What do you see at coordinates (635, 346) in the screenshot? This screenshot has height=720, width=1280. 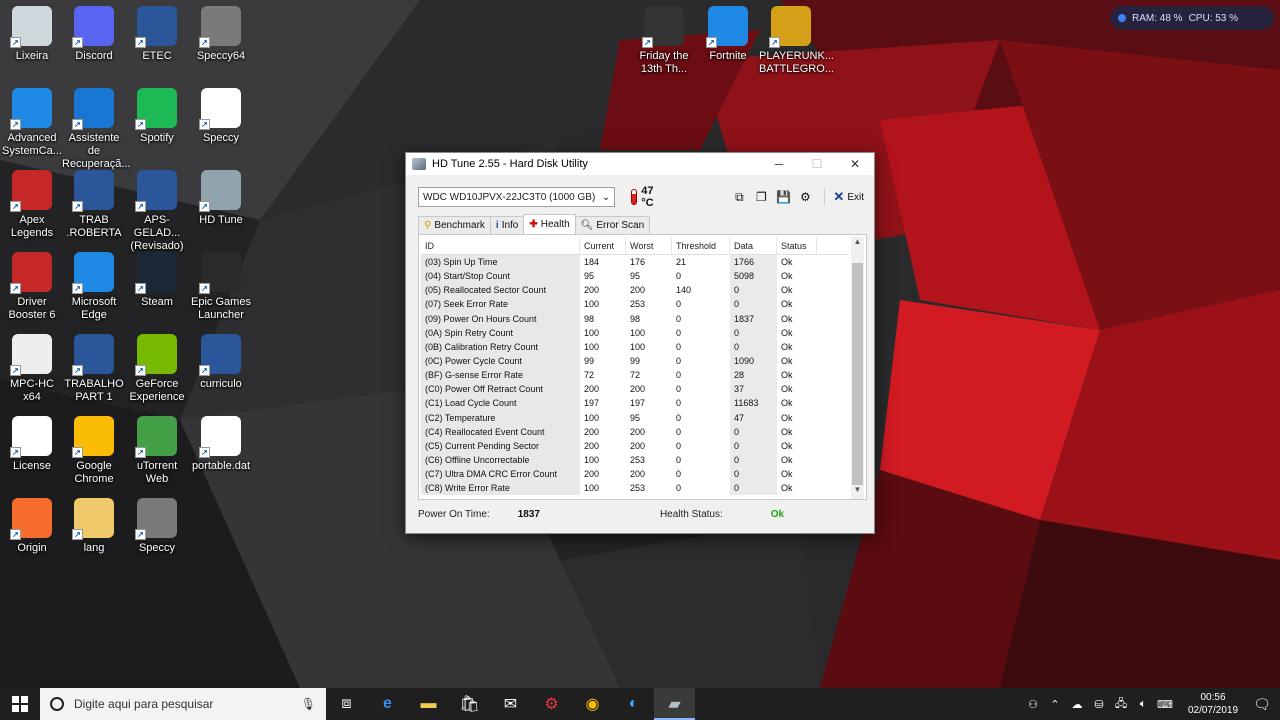 I see `table-row: (0B) Calibration Retry Count 100 100 0 0 Ok` at bounding box center [635, 346].